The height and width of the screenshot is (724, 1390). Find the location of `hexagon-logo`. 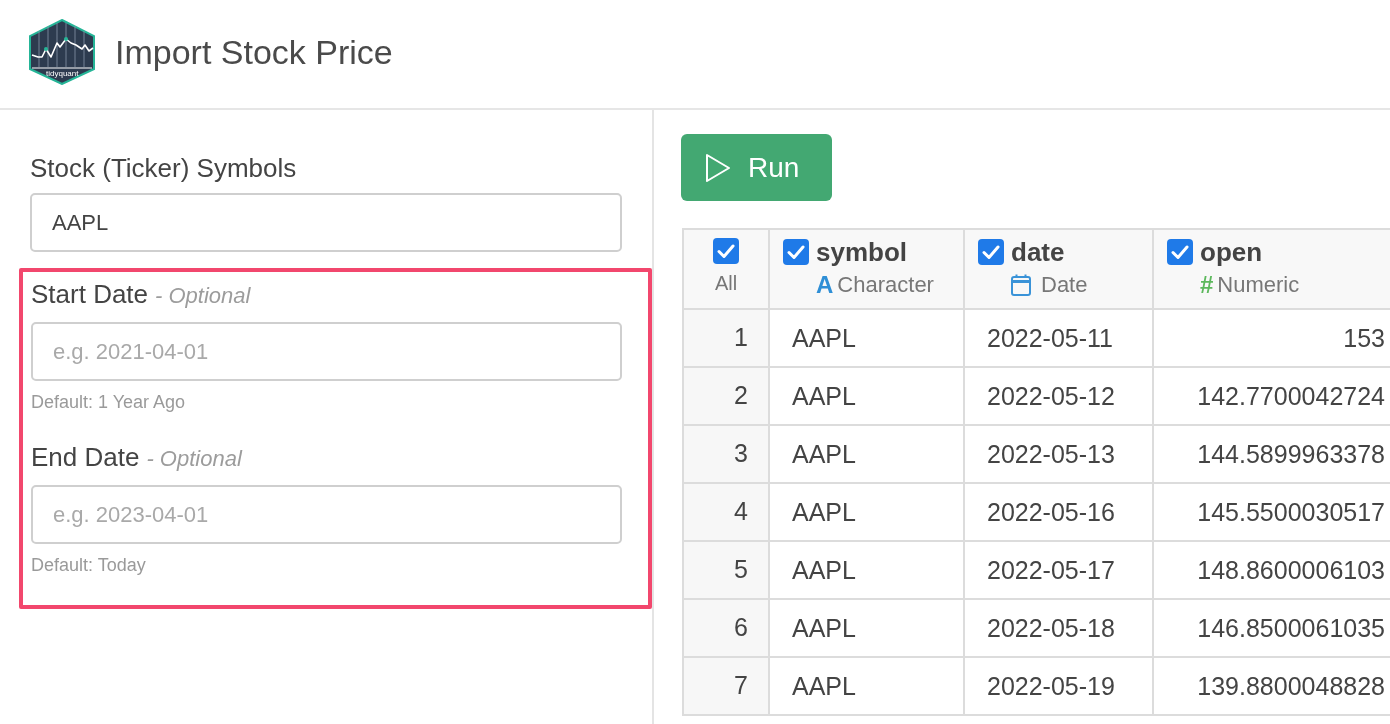

hexagon-logo is located at coordinates (62, 52).